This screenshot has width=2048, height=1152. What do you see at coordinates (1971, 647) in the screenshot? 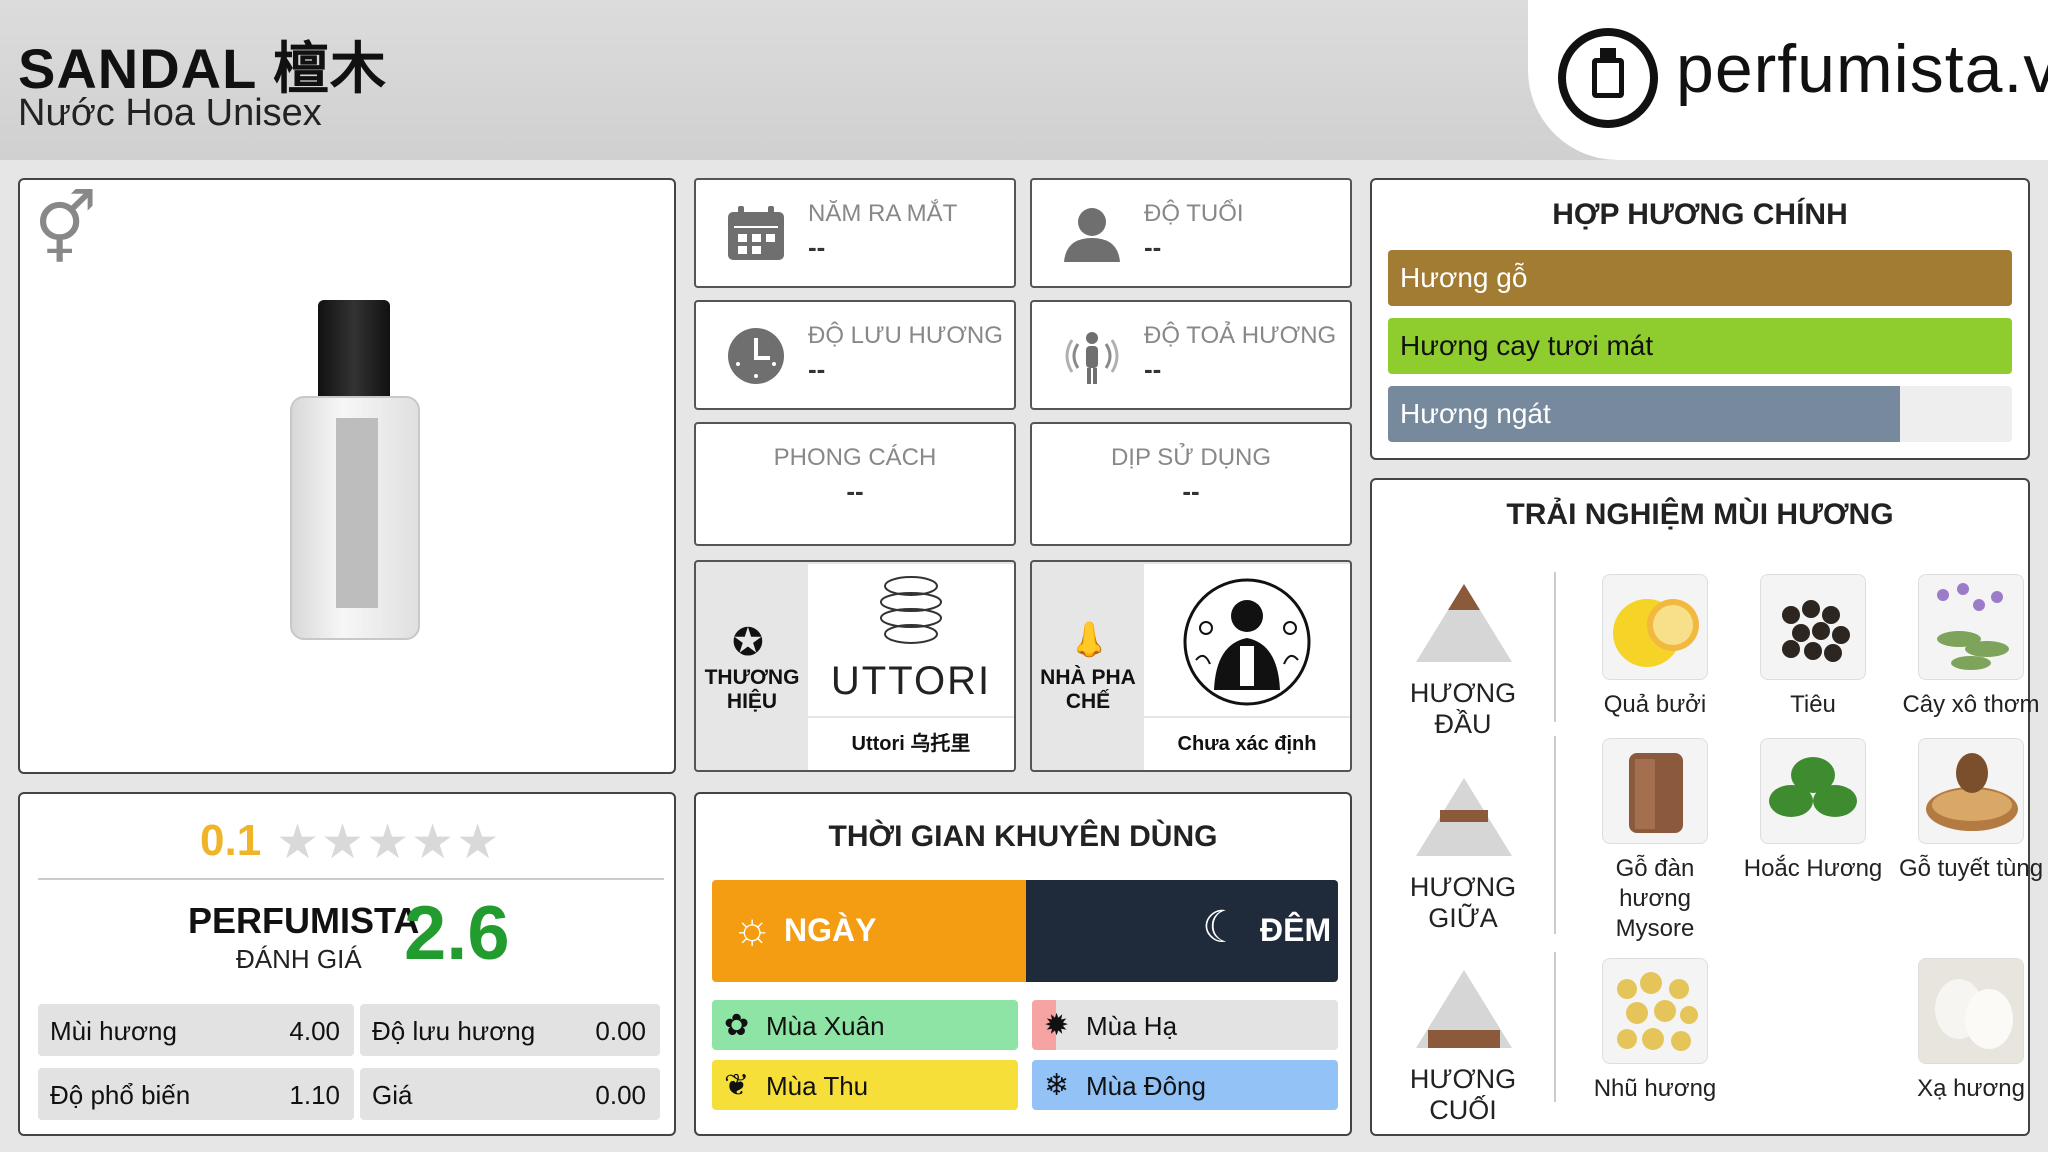
I see `note-sage: Cây xô thơm` at bounding box center [1971, 647].